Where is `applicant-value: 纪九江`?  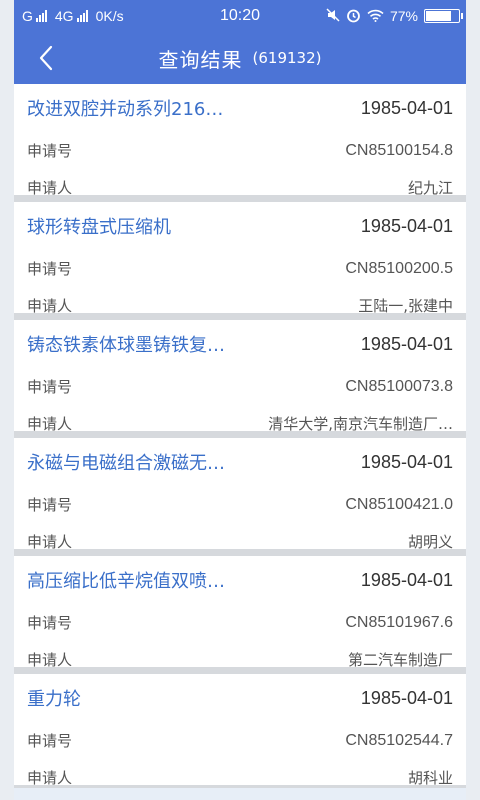 applicant-value: 纪九江 is located at coordinates (430, 188).